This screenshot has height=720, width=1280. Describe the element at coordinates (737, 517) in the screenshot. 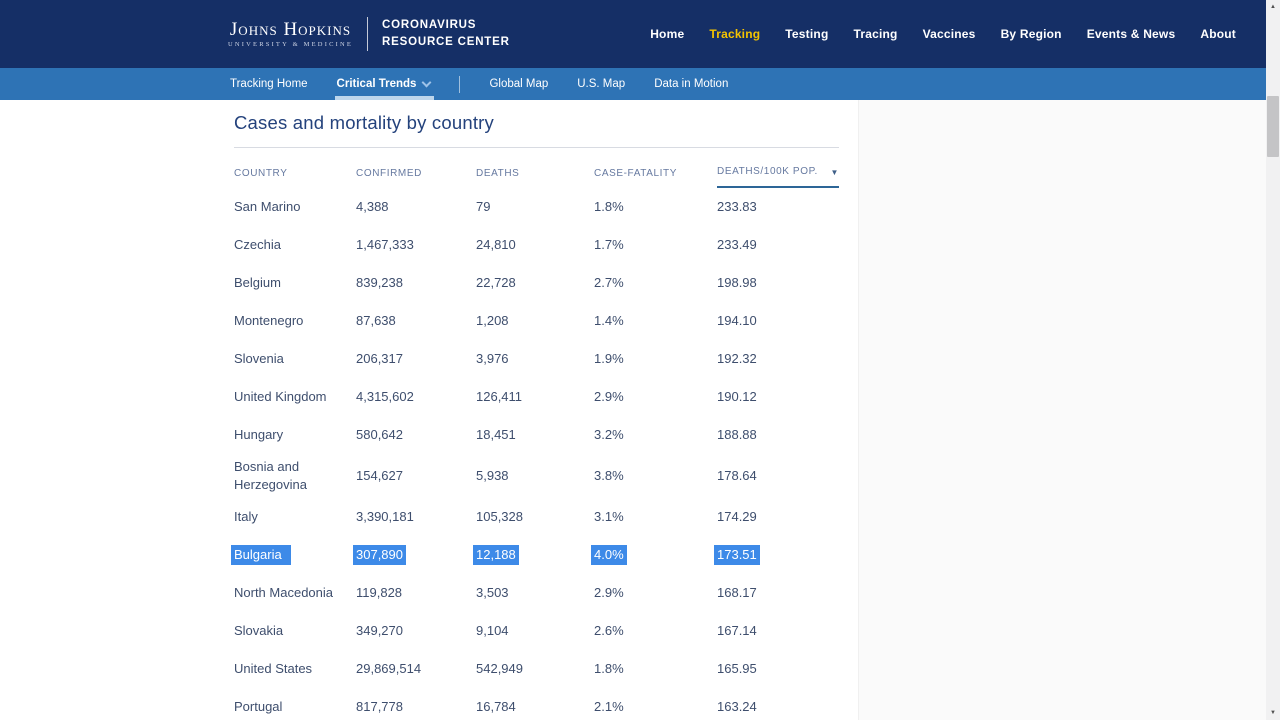

I see `table-cell-italy-deaths-100k: 174.29` at that location.